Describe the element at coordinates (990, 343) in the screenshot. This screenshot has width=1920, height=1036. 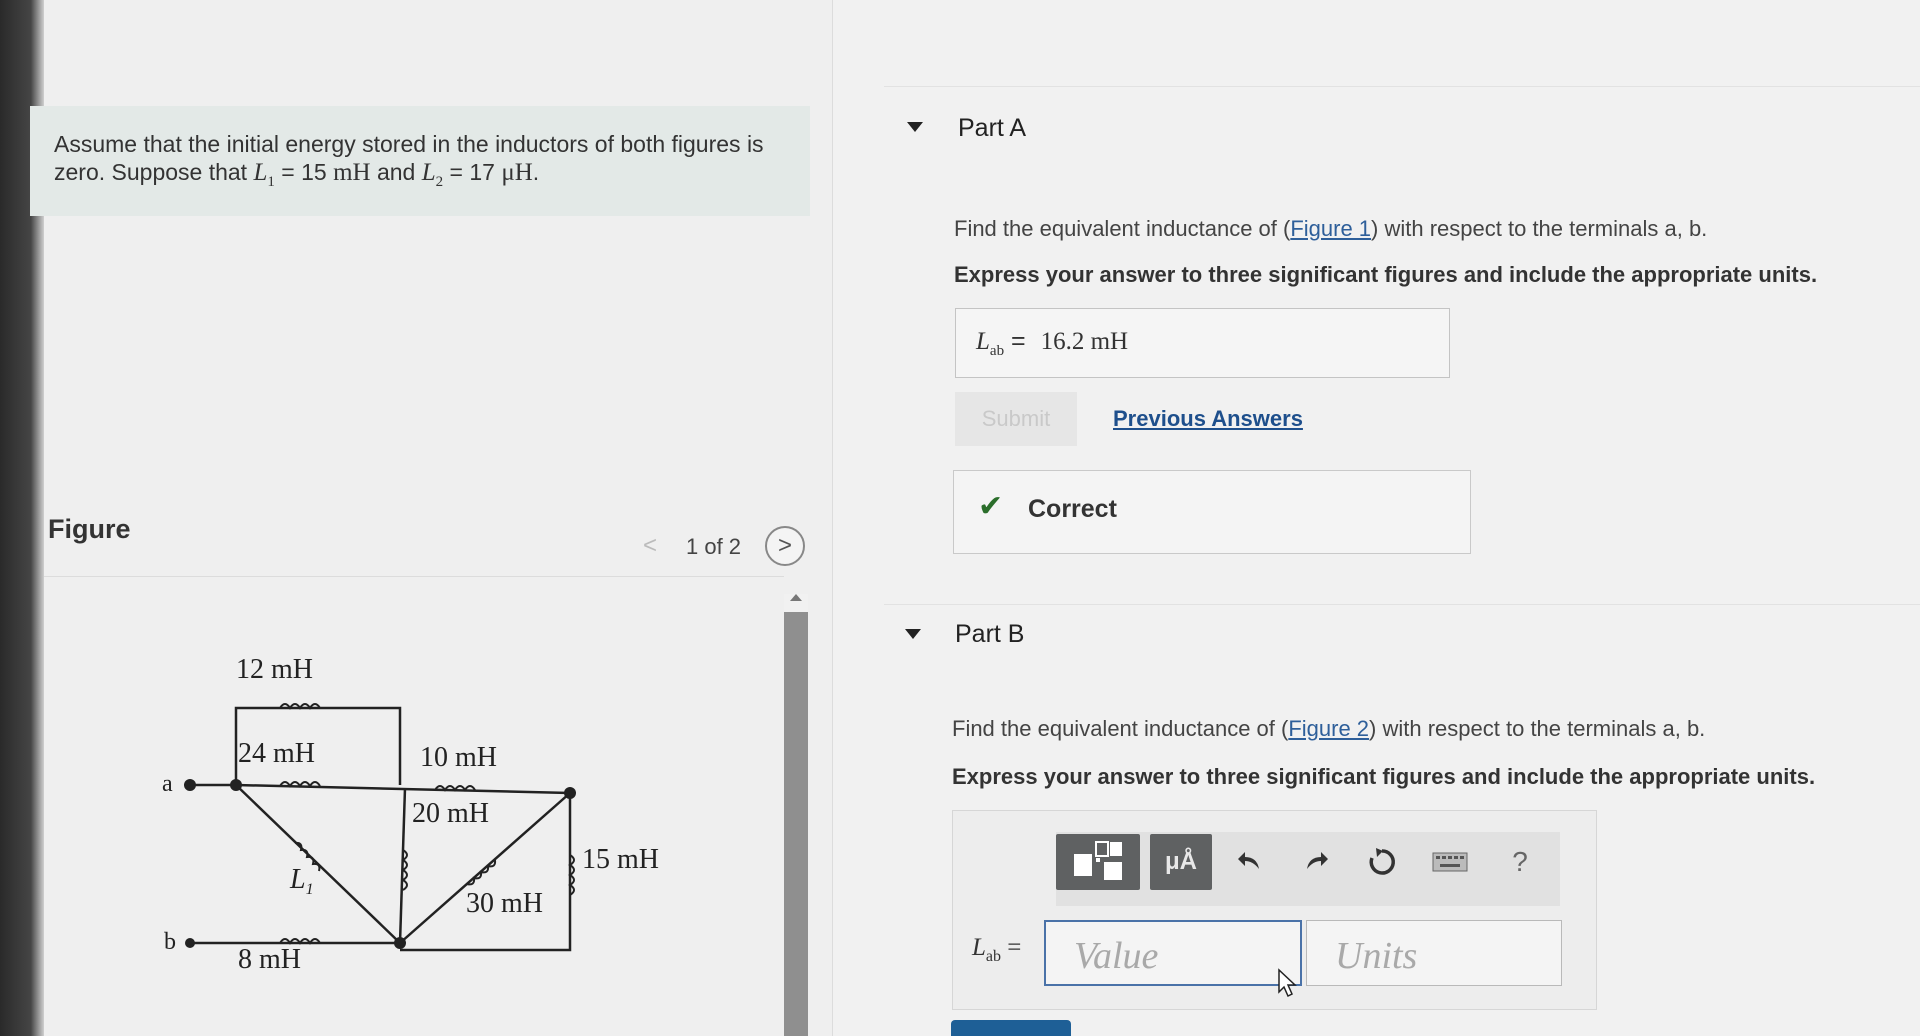
I see `part-a-answer-variable: Lab` at that location.